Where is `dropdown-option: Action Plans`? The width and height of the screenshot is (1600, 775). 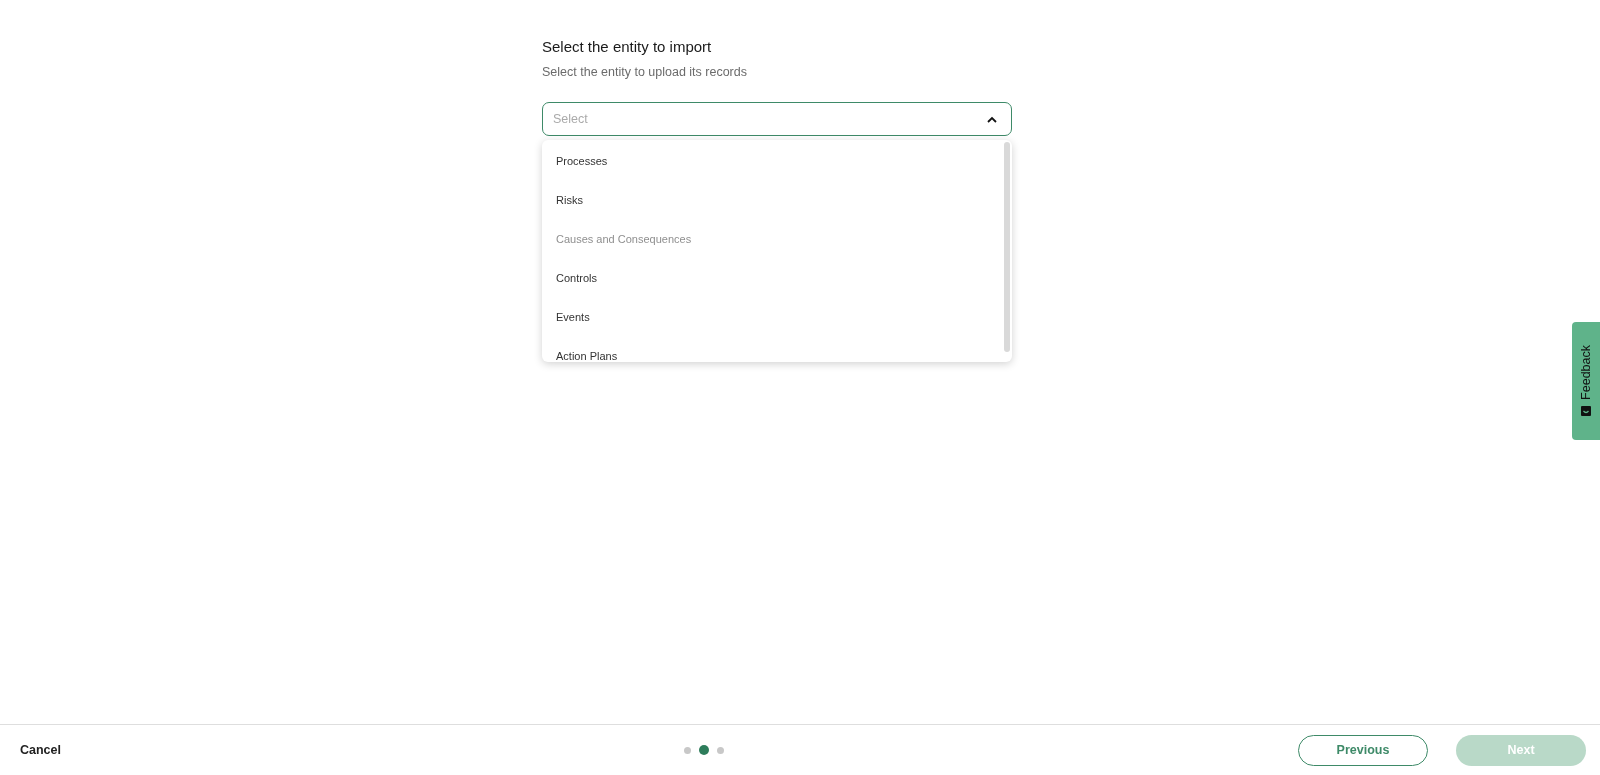
dropdown-option: Action Plans is located at coordinates (773, 349).